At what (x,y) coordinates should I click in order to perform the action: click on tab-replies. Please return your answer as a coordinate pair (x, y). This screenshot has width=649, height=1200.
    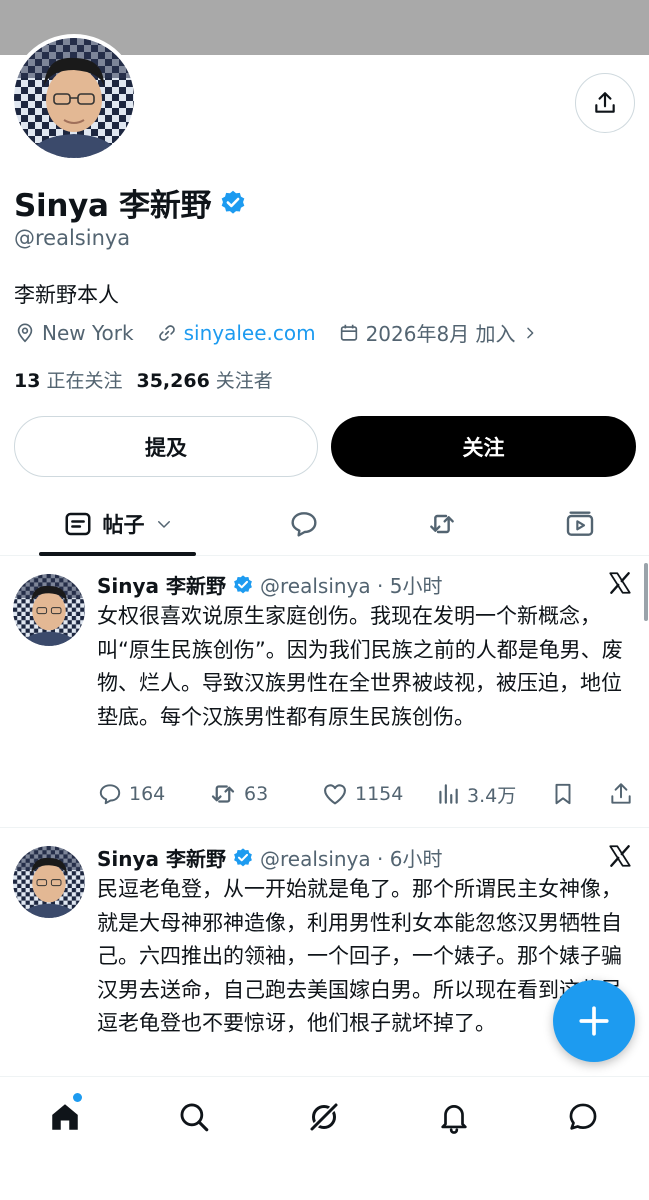
    Looking at the image, I should click on (304, 524).